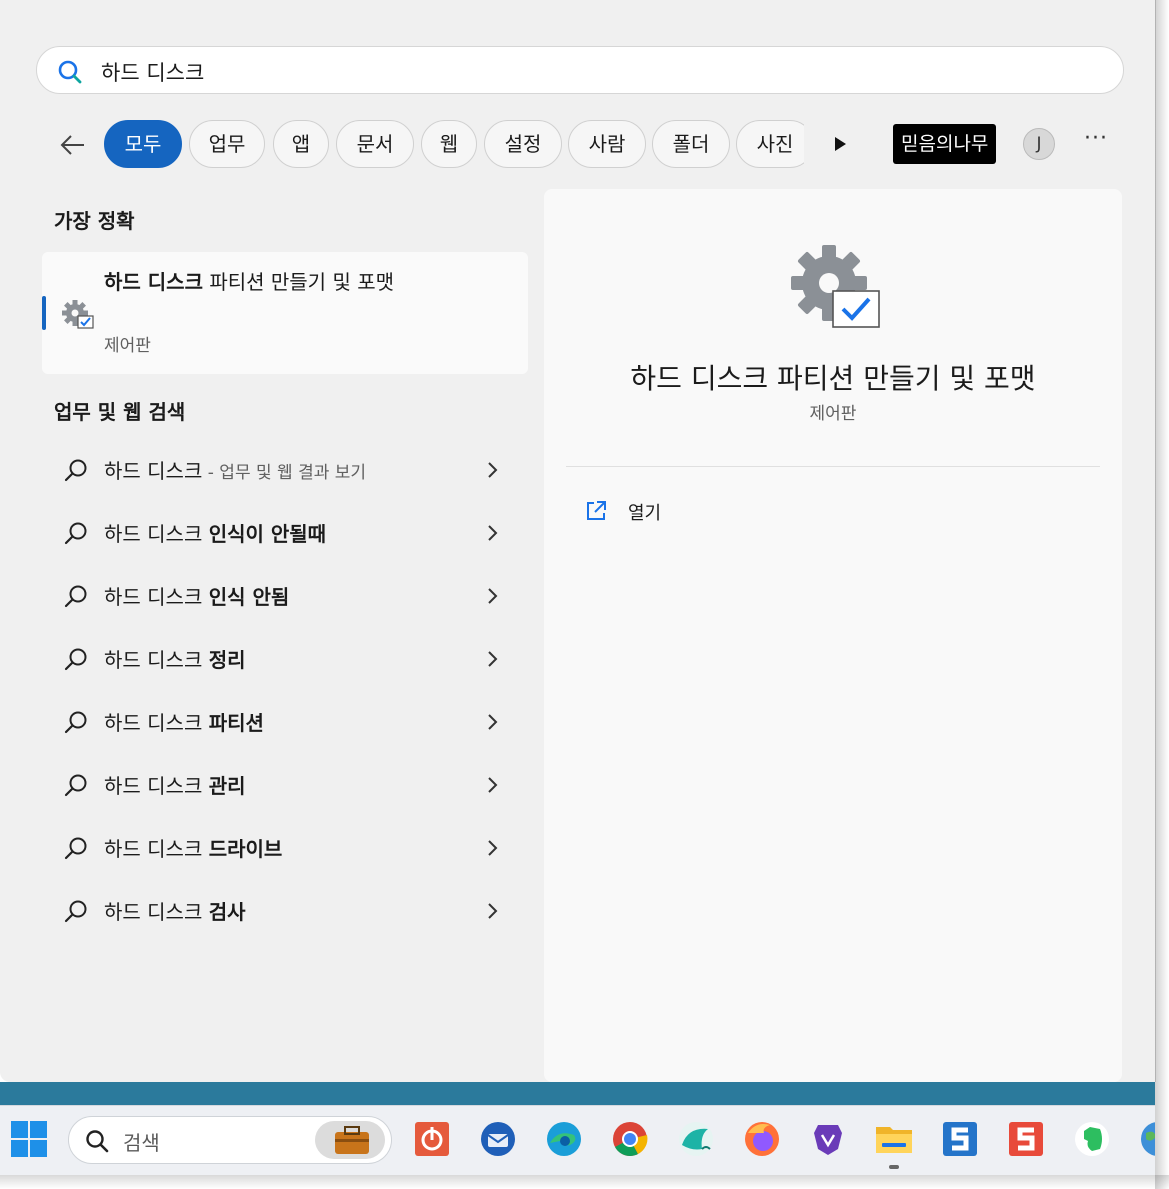 The height and width of the screenshot is (1189, 1169). What do you see at coordinates (1146, 1139) in the screenshot?
I see `globe-app-icon` at bounding box center [1146, 1139].